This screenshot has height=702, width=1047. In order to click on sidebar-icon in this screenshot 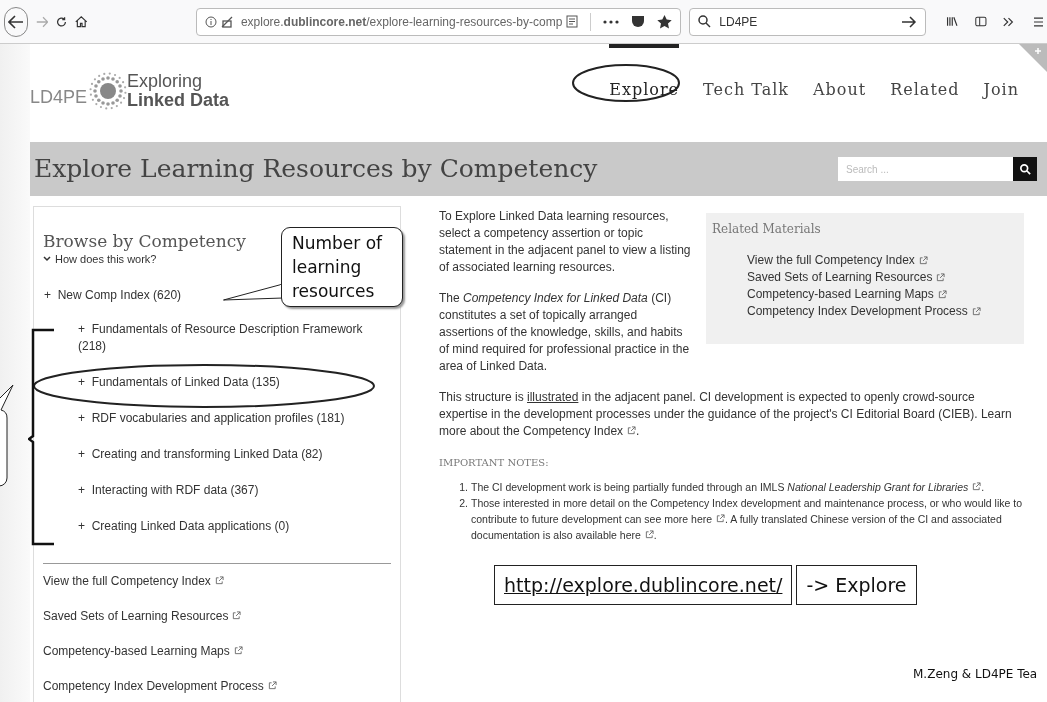, I will do `click(980, 21)`.